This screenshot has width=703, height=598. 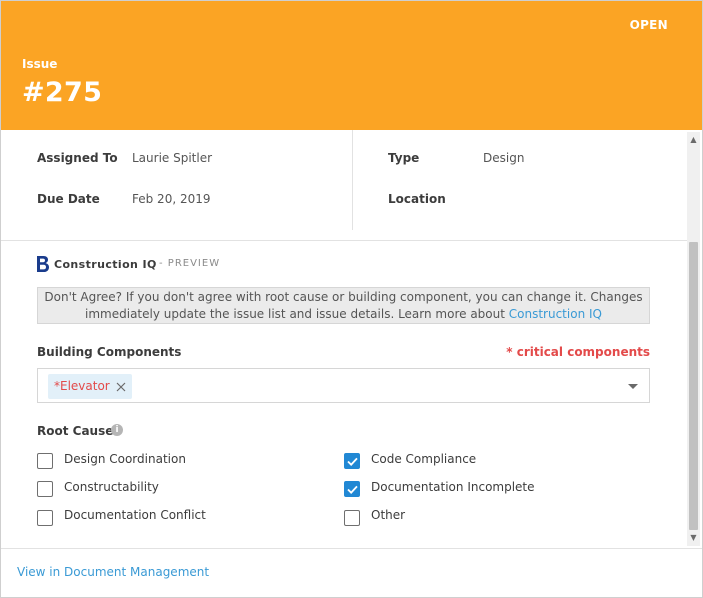 I want to click on preview-tag: - PREVIEW, so click(x=190, y=263).